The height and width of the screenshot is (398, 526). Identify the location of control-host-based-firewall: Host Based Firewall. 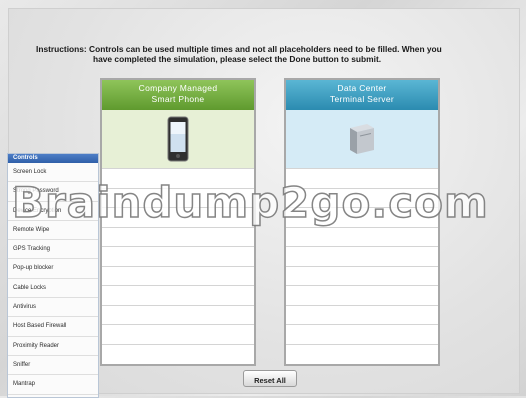
(53, 327).